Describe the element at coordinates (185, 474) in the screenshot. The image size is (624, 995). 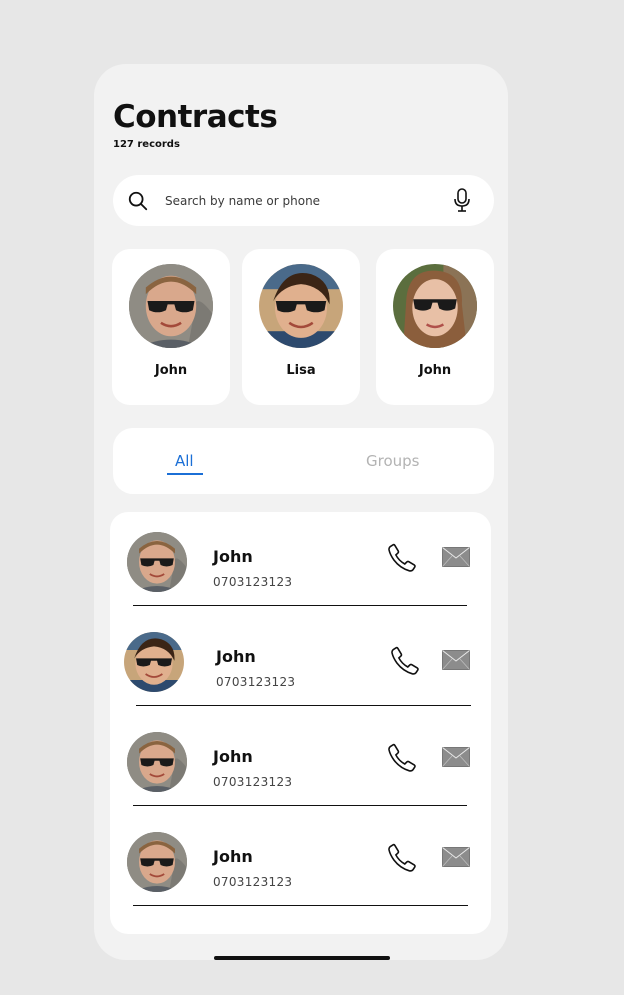
I see `active-tab-indicator` at that location.